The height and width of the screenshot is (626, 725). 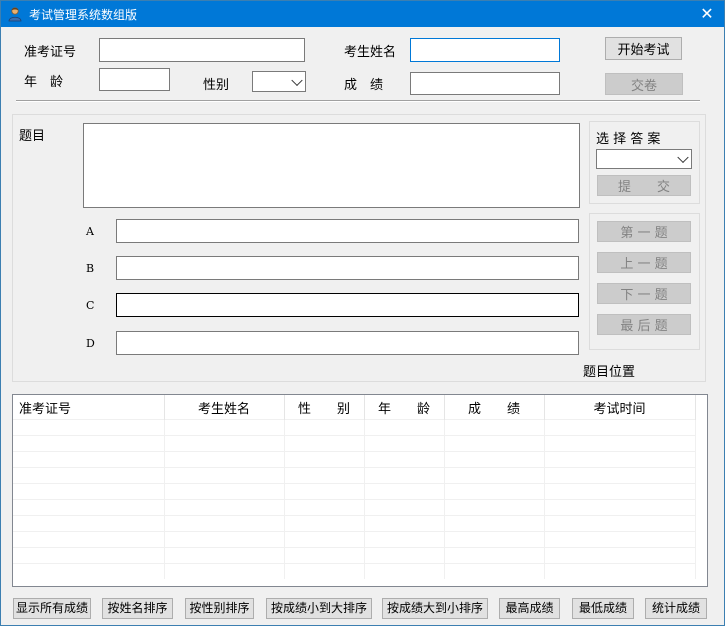 I want to click on sort-score-desc-button: 按成绩大到小排序, so click(x=435, y=608).